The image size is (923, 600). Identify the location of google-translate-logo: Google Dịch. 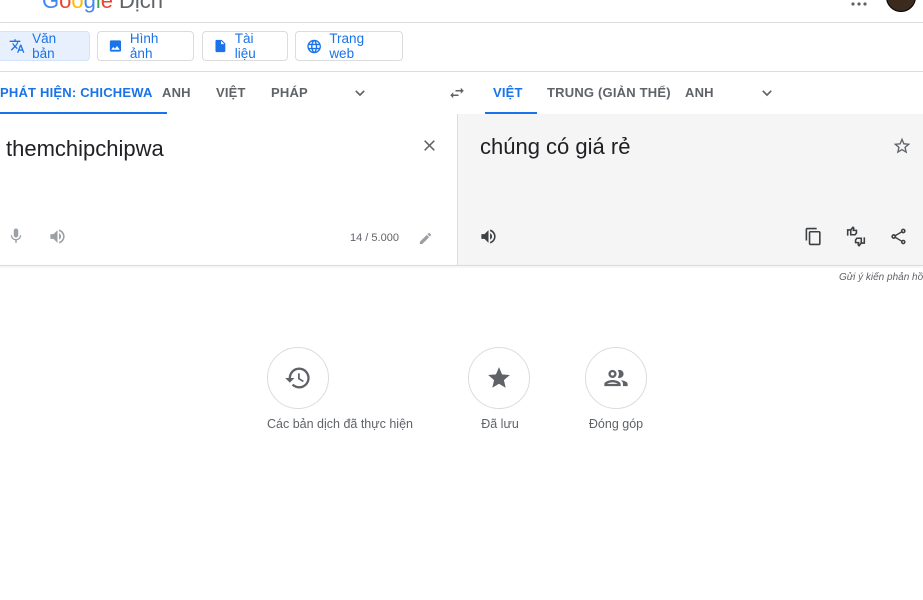
(102, 7).